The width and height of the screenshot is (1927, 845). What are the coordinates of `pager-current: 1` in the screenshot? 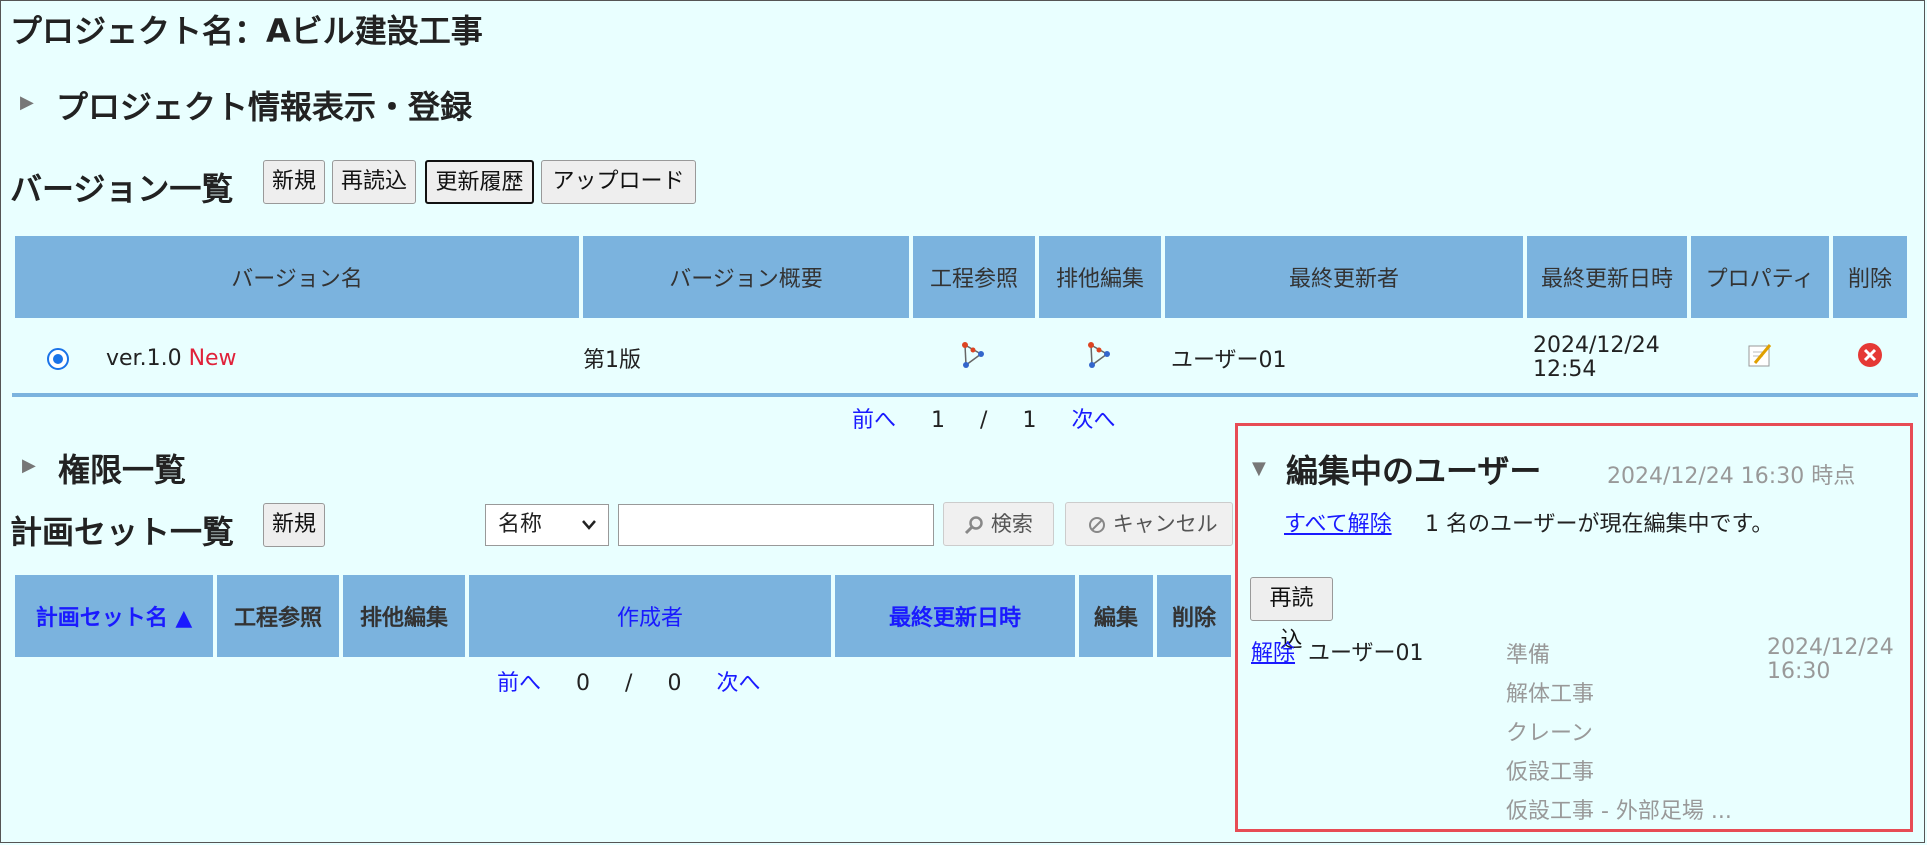 It's located at (938, 420).